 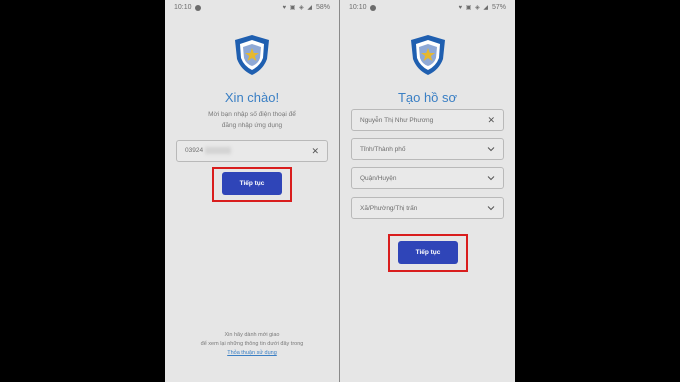 What do you see at coordinates (378, 178) in the screenshot?
I see `district-placeholder: Quận/Huyện` at bounding box center [378, 178].